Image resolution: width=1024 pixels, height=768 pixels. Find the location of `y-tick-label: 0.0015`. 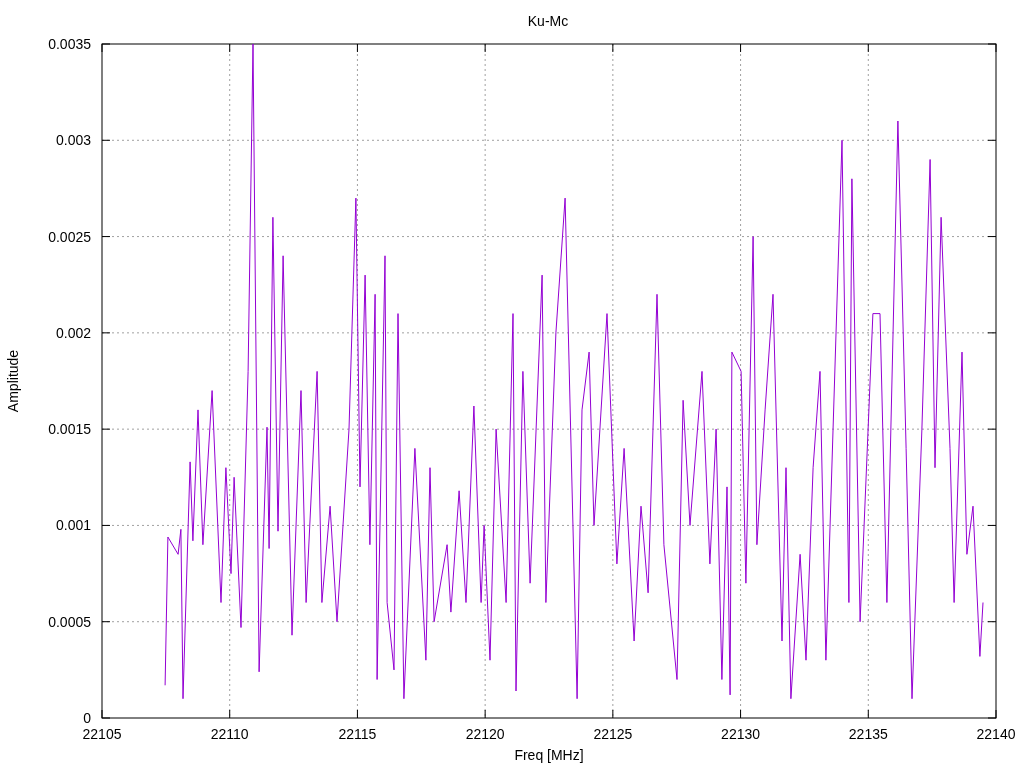

y-tick-label: 0.0015 is located at coordinates (69, 429).